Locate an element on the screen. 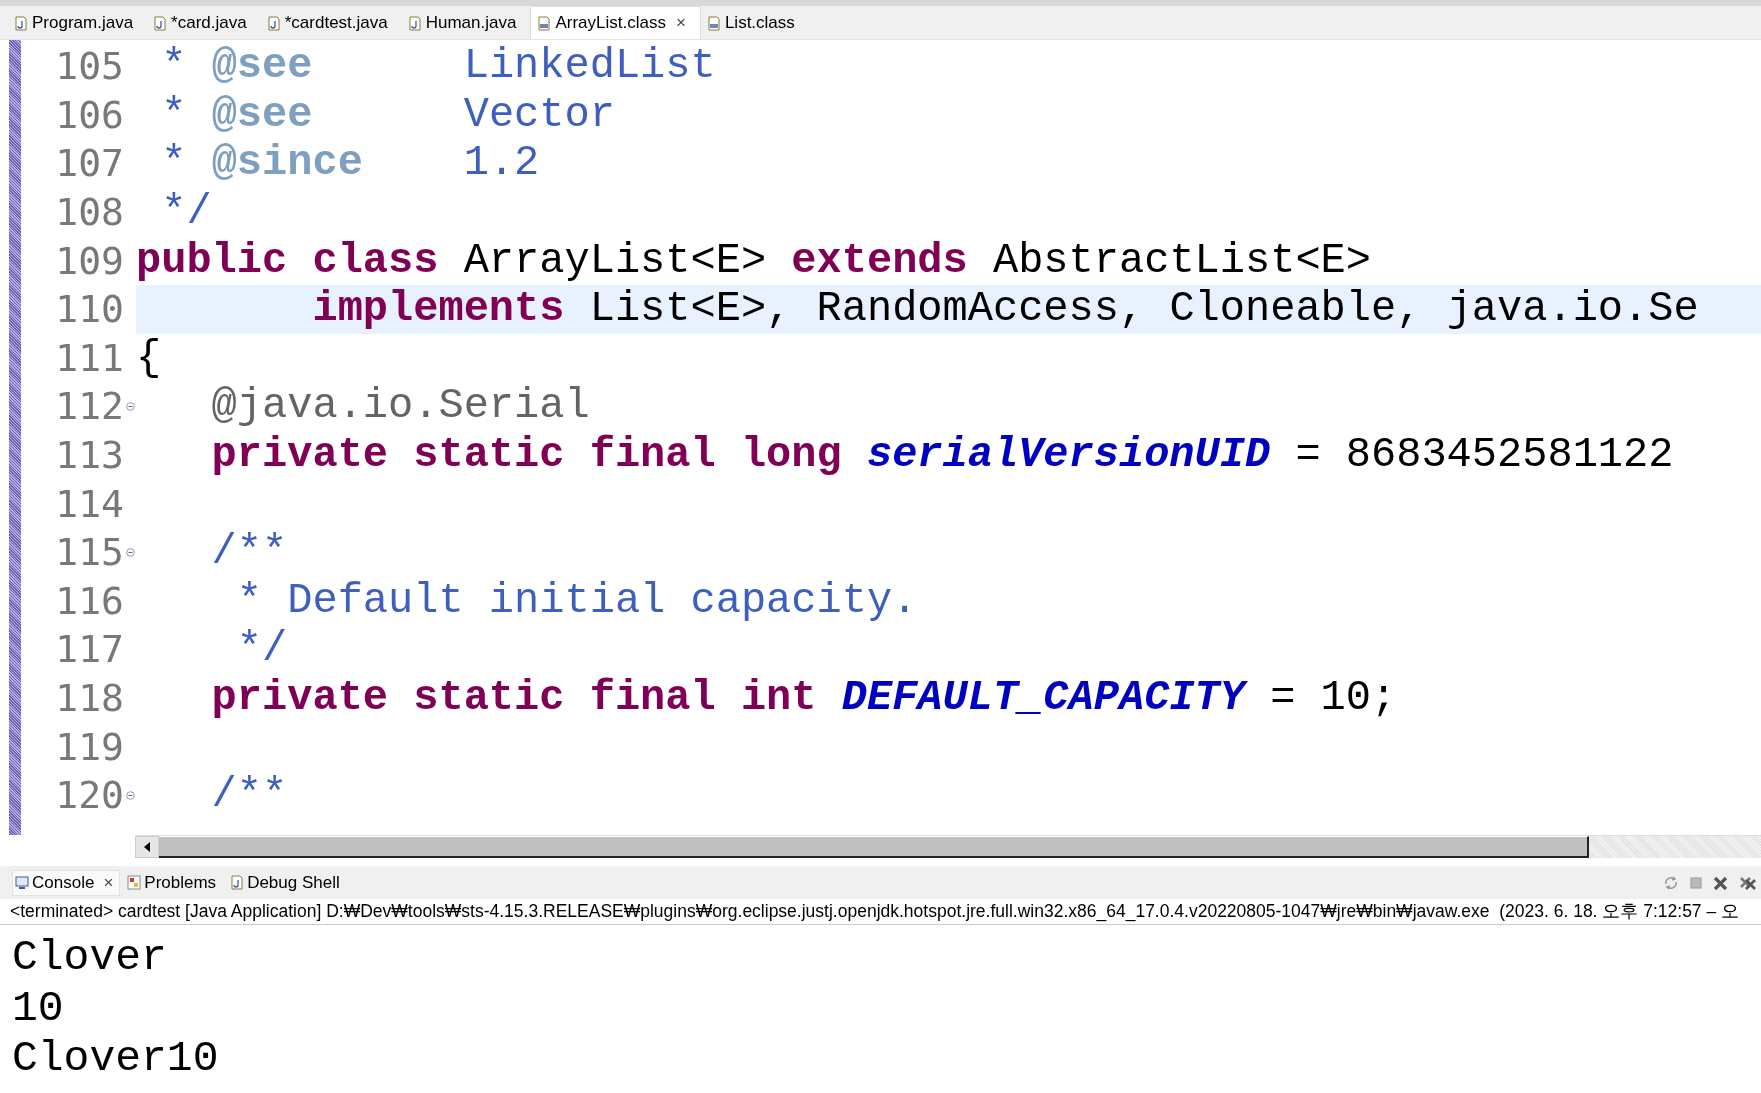 The width and height of the screenshot is (1761, 1093). tab: *cardtest.java is located at coordinates (331, 23).